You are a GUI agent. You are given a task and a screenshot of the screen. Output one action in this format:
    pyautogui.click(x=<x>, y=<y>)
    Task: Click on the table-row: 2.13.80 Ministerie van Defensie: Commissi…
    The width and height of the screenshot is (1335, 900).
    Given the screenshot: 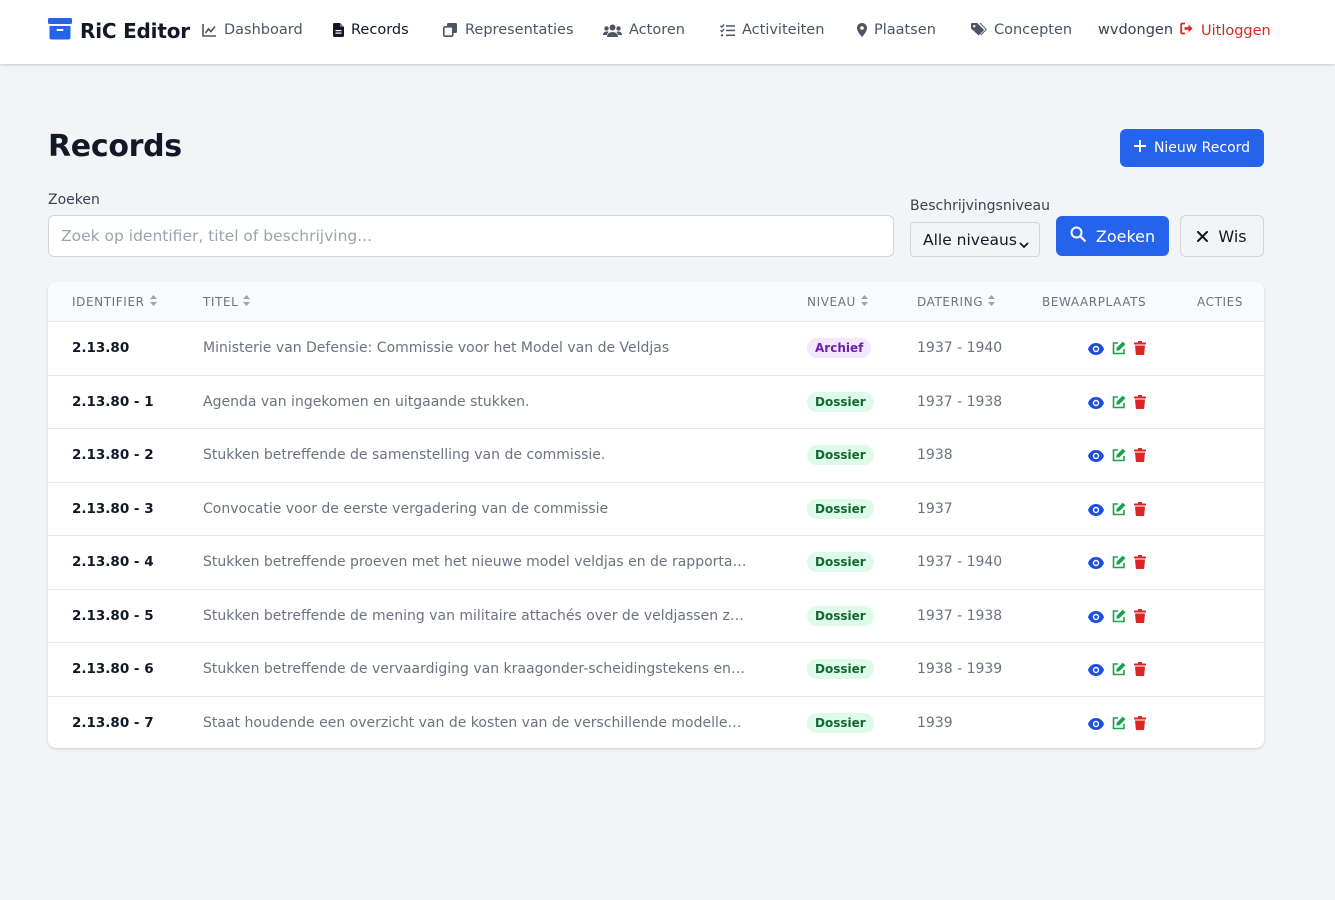 What is the action you would take?
    pyautogui.click(x=656, y=349)
    